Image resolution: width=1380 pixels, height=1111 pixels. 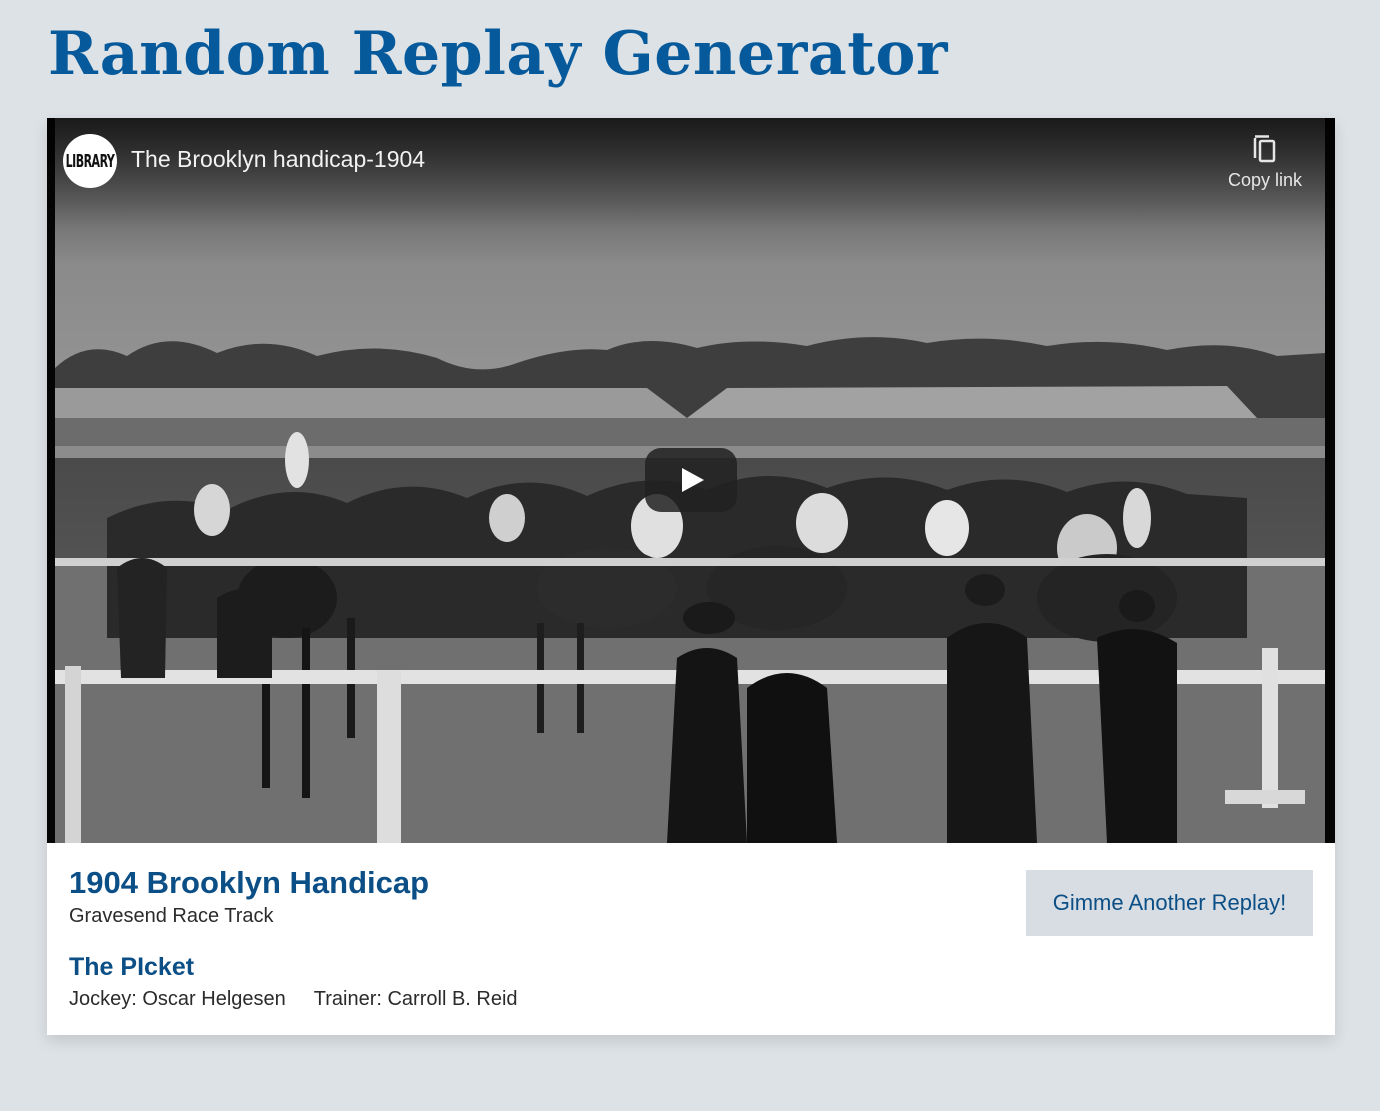 What do you see at coordinates (177, 999) in the screenshot?
I see `jockey-name: Jockey: Oscar Helgesen` at bounding box center [177, 999].